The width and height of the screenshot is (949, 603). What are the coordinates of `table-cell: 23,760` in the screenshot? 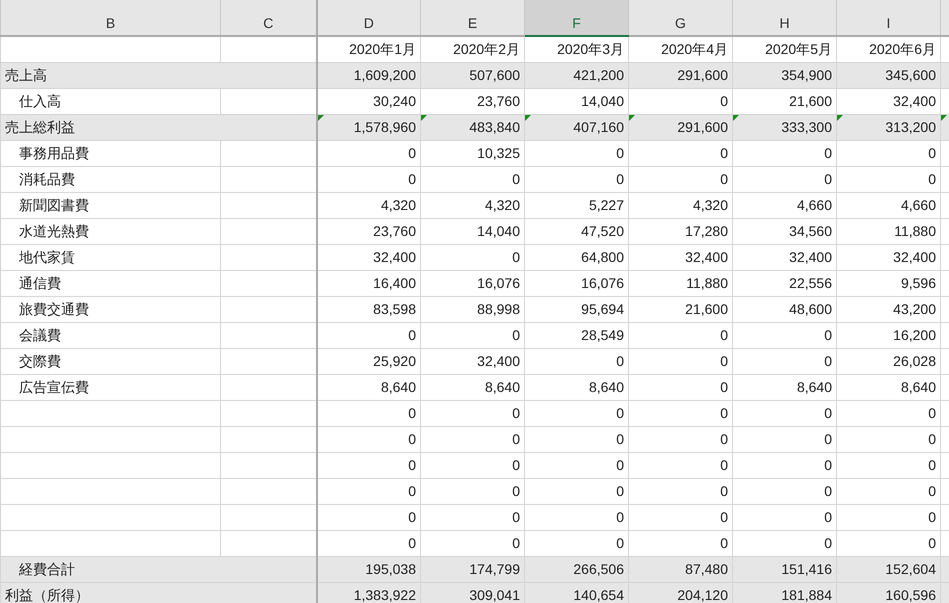 It's located at (394, 231).